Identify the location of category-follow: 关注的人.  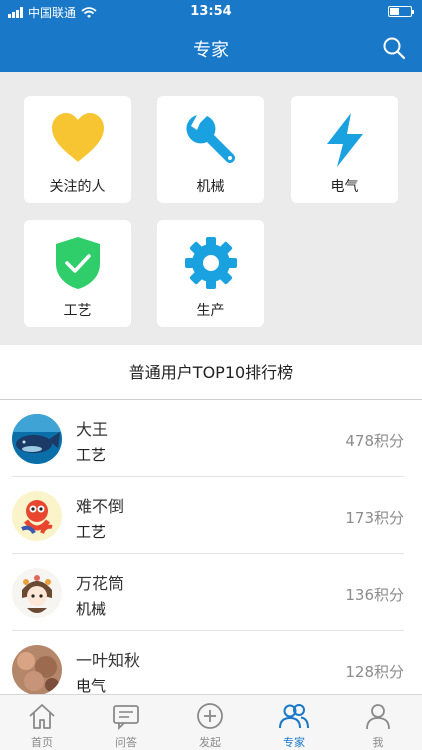
(77, 149).